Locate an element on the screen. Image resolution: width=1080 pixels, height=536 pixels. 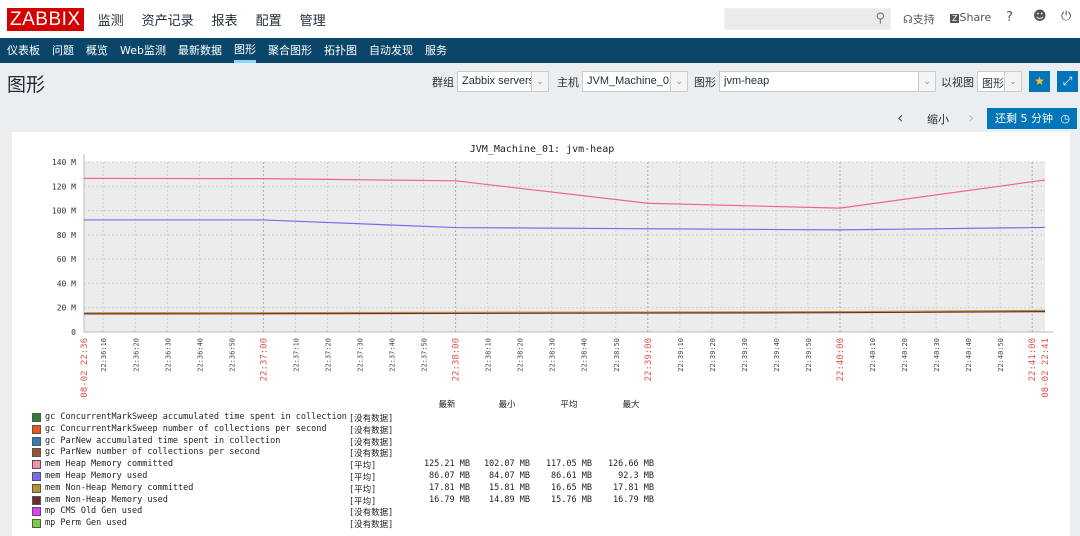
favorite-star-icon: ★ is located at coordinates (1039, 81).